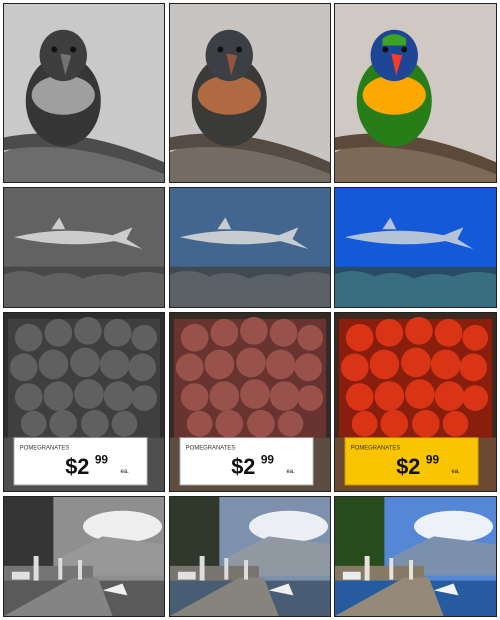 This screenshot has width=500, height=620. I want to click on shark-full-color, so click(415, 247).